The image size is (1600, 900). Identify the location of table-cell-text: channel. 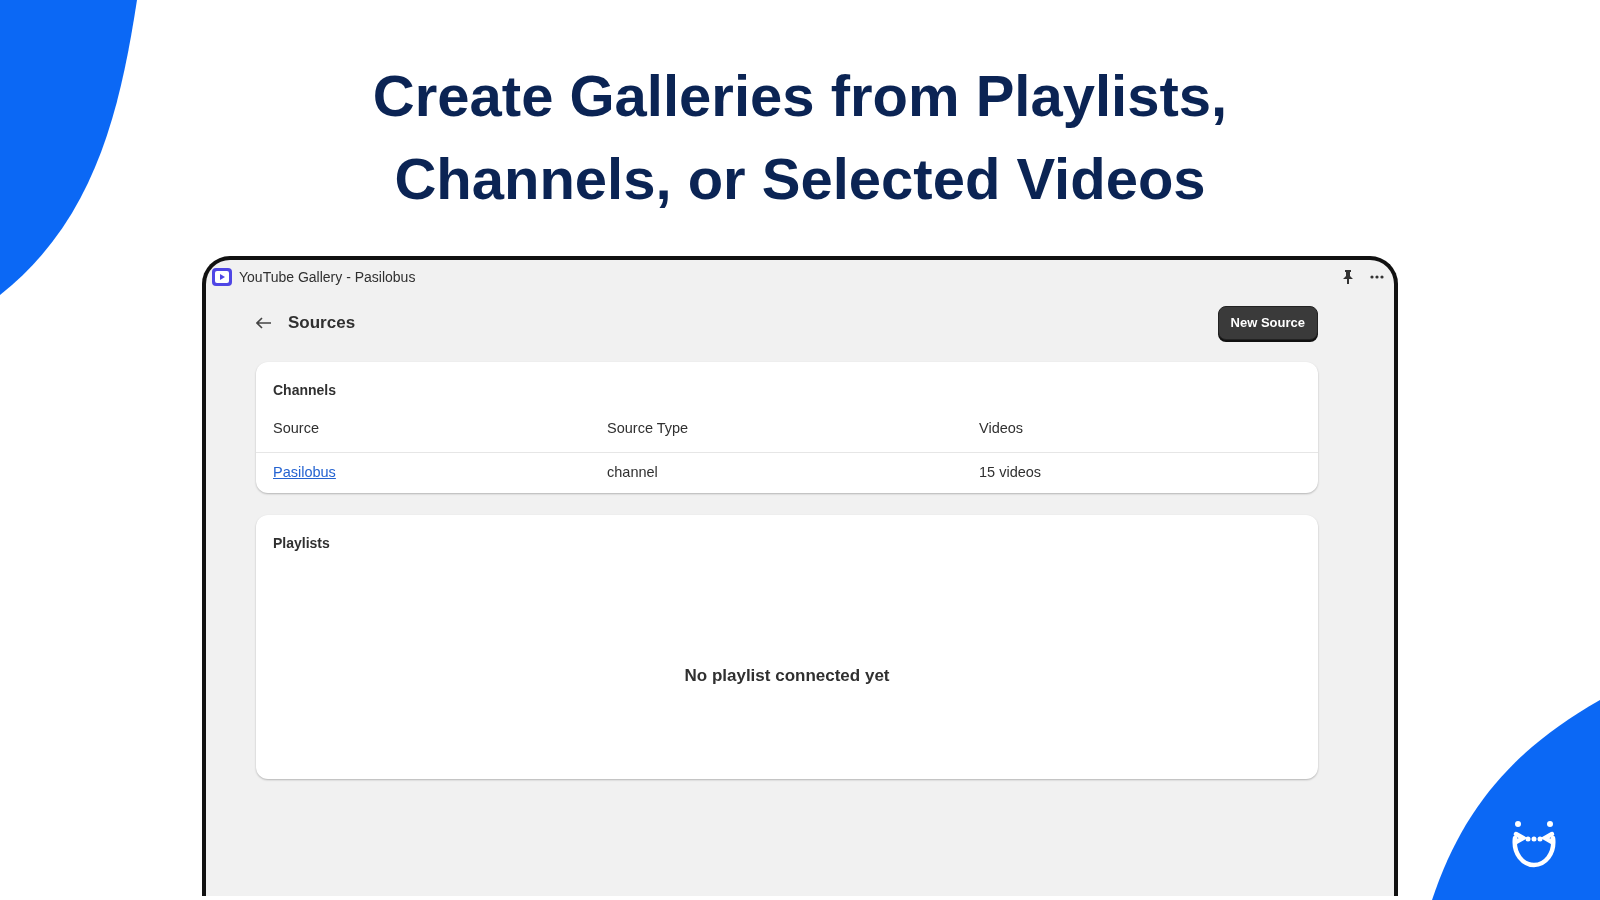
(632, 473).